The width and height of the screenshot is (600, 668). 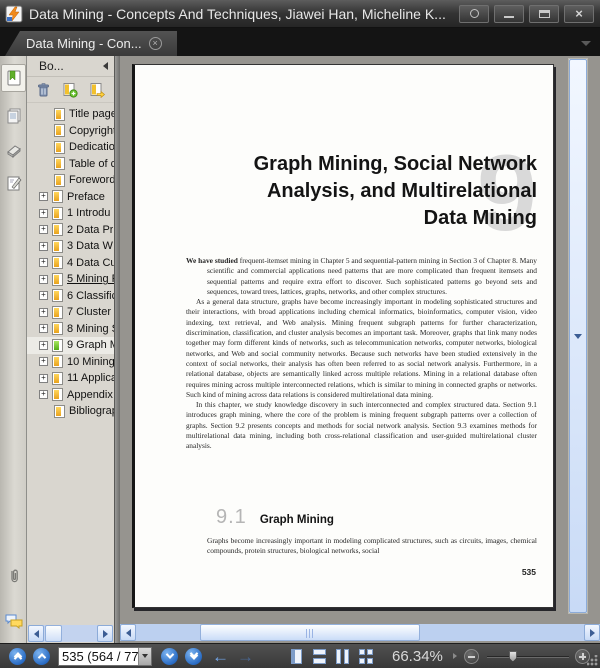 I want to click on bookmark-label: 11 Applica, so click(x=90, y=378).